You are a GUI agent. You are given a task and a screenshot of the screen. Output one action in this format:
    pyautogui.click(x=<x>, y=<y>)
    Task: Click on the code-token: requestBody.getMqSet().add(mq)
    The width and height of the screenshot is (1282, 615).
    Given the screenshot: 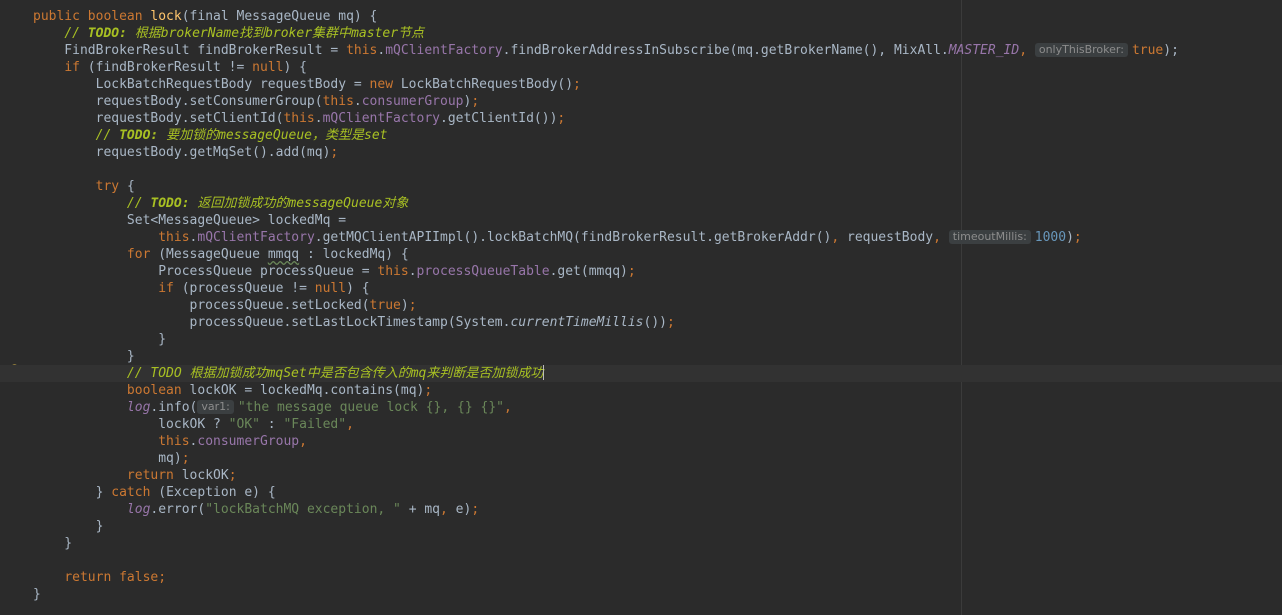 What is the action you would take?
    pyautogui.click(x=182, y=152)
    